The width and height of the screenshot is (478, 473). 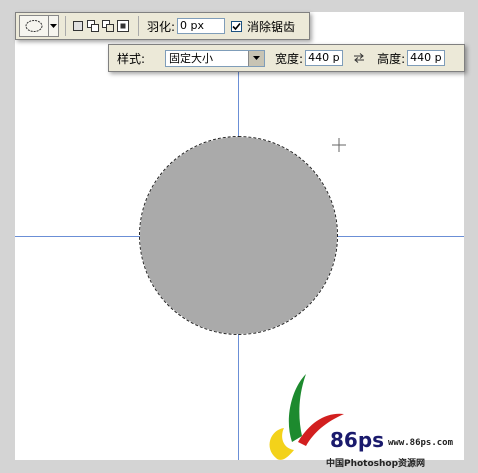 I want to click on feather-label: 羽化:, so click(x=161, y=26).